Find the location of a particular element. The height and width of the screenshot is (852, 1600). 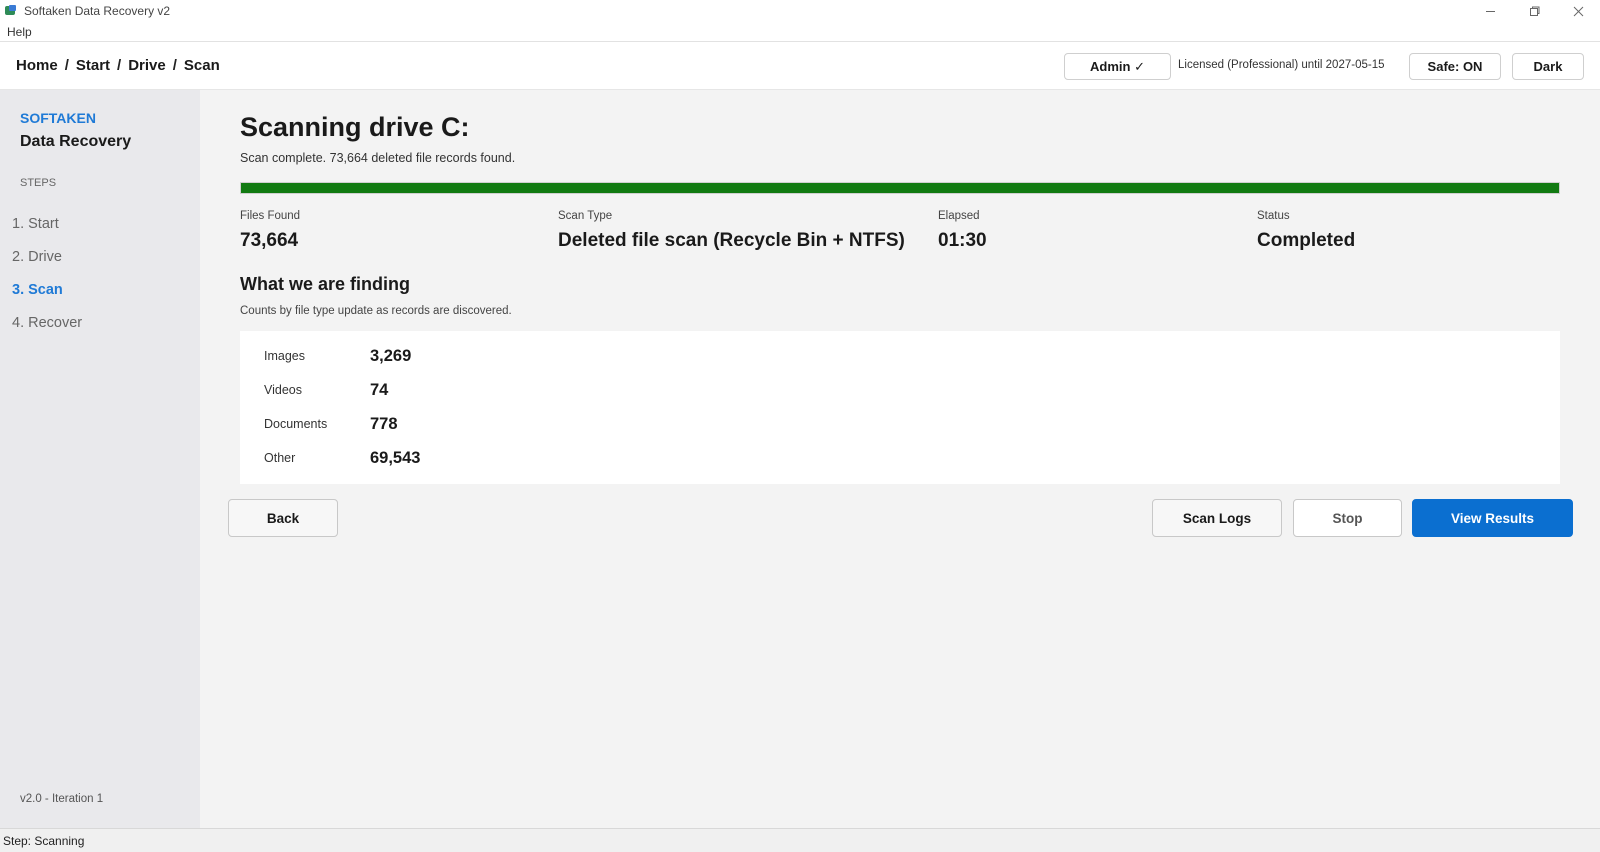

license-text: Licensed (Professional) until 2027-05-15 is located at coordinates (1281, 65).